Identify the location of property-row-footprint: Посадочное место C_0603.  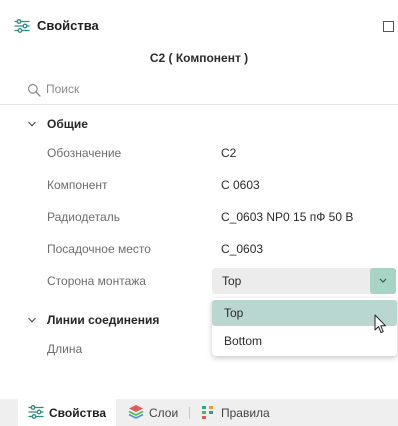
(199, 250).